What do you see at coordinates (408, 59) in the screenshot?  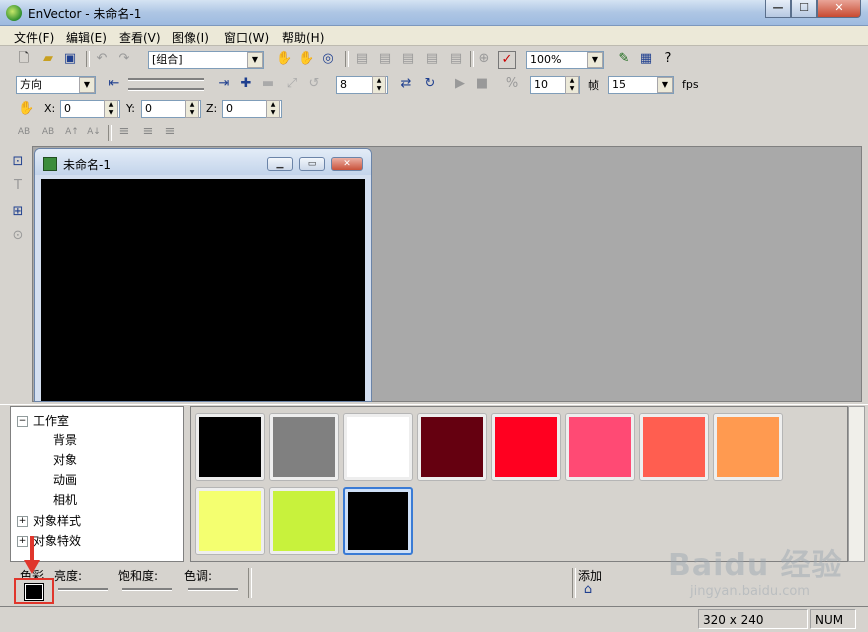 I see `layer-icon-3: ▤` at bounding box center [408, 59].